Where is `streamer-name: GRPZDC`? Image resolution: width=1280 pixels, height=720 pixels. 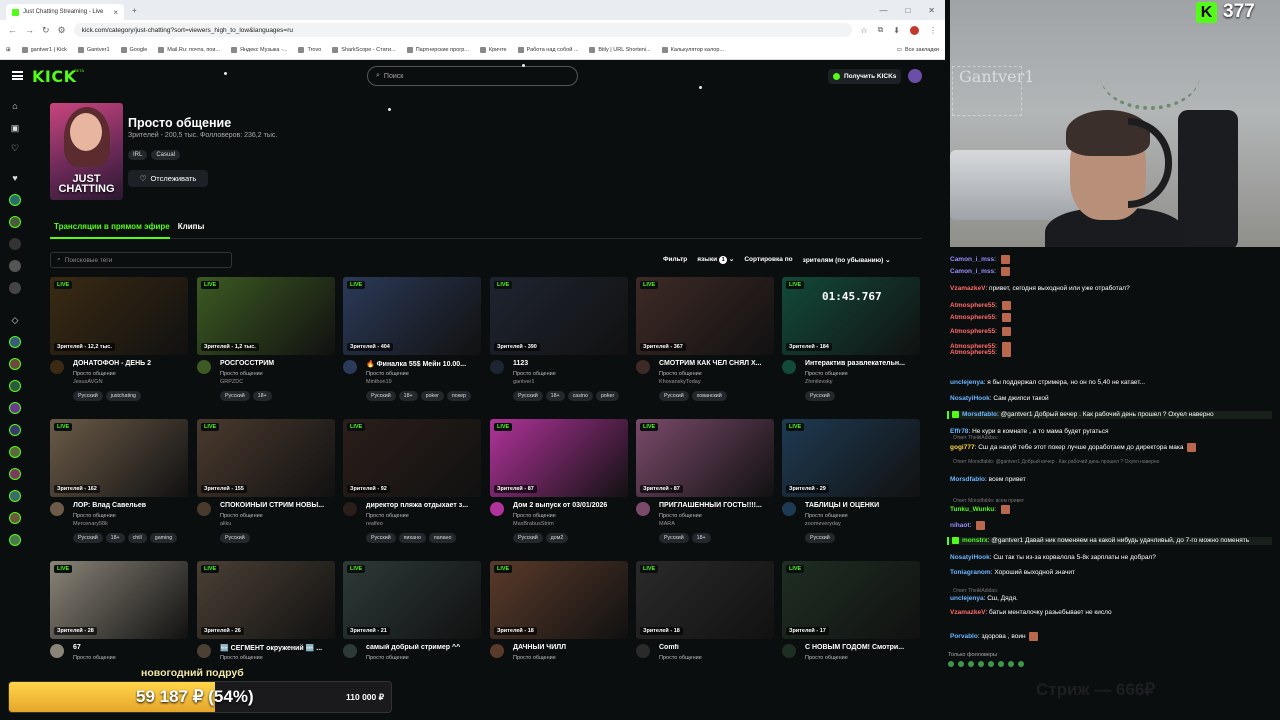
streamer-name: GRPZDC is located at coordinates (231, 382).